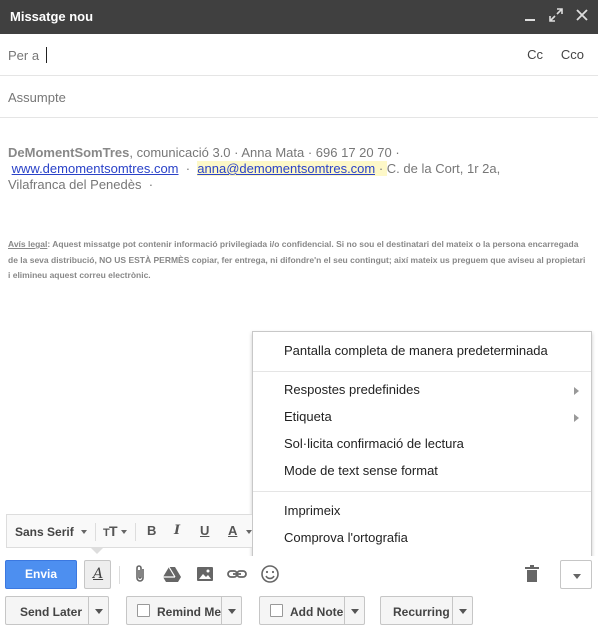 This screenshot has width=598, height=634. I want to click on menu-item-label: Respostes predefinides, so click(352, 389).